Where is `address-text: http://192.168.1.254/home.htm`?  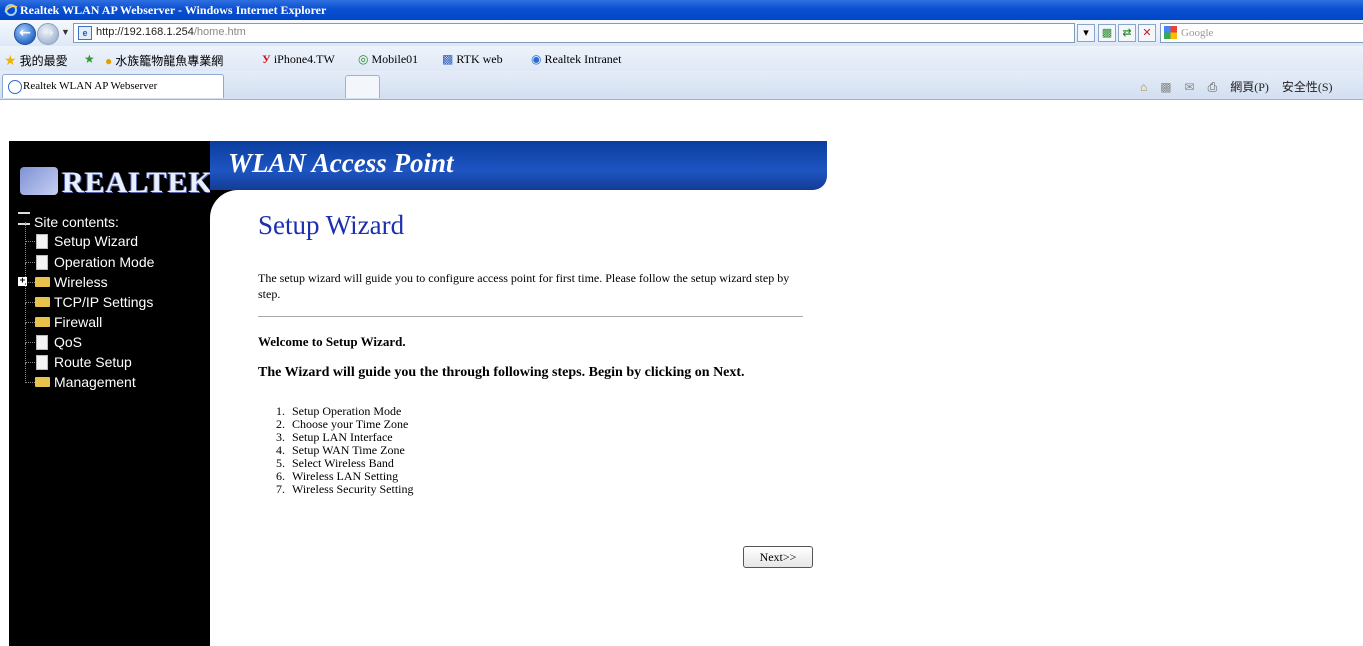 address-text: http://192.168.1.254/home.htm is located at coordinates (171, 32).